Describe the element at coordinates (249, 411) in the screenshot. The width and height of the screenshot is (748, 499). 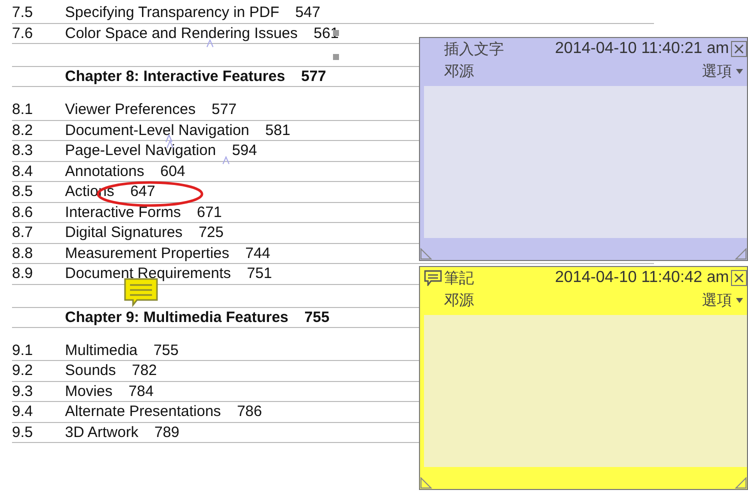
I see `page-number: 786` at that location.